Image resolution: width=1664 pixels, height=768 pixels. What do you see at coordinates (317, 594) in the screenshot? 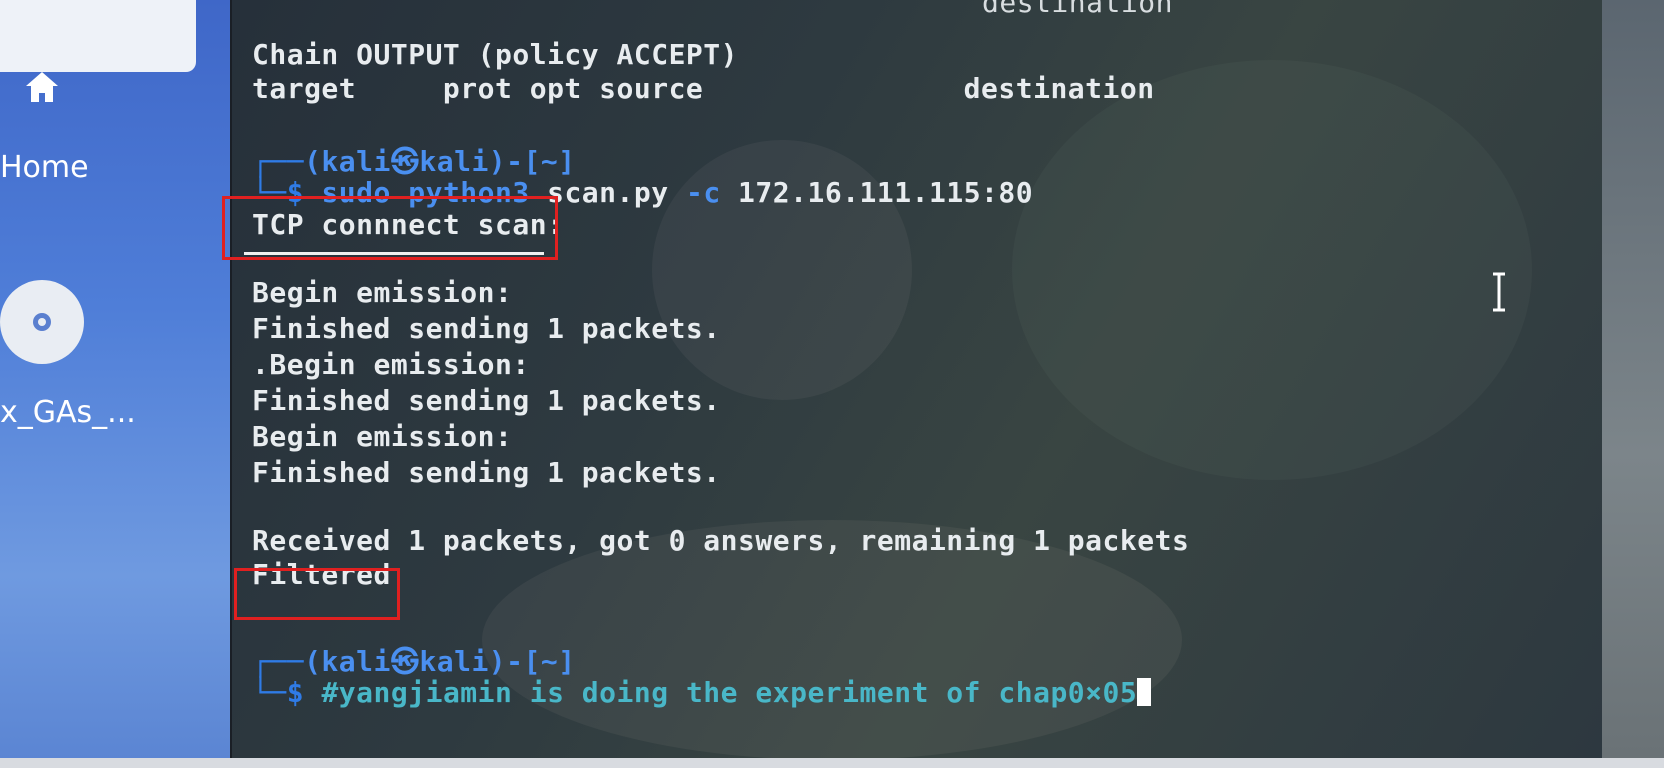
I see `highlight-box-filtered` at bounding box center [317, 594].